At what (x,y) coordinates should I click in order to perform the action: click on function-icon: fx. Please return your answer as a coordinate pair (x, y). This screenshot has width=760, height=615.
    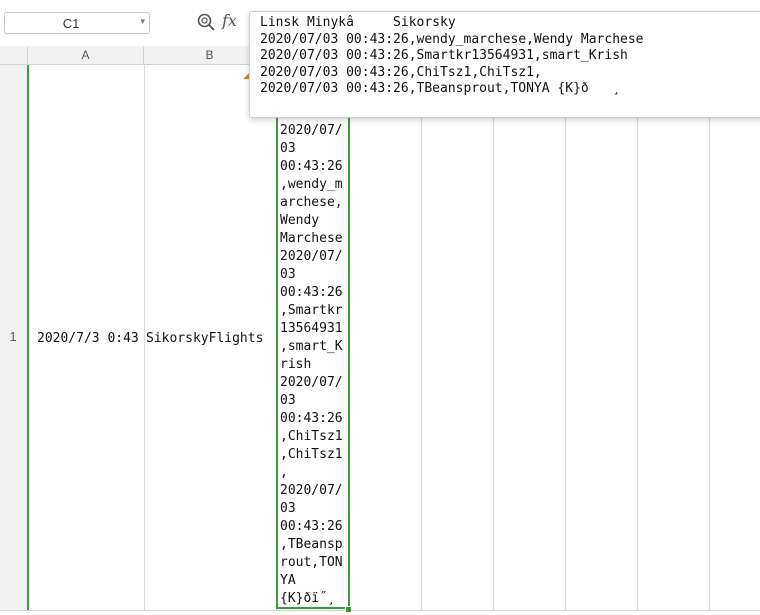
    Looking at the image, I should click on (229, 20).